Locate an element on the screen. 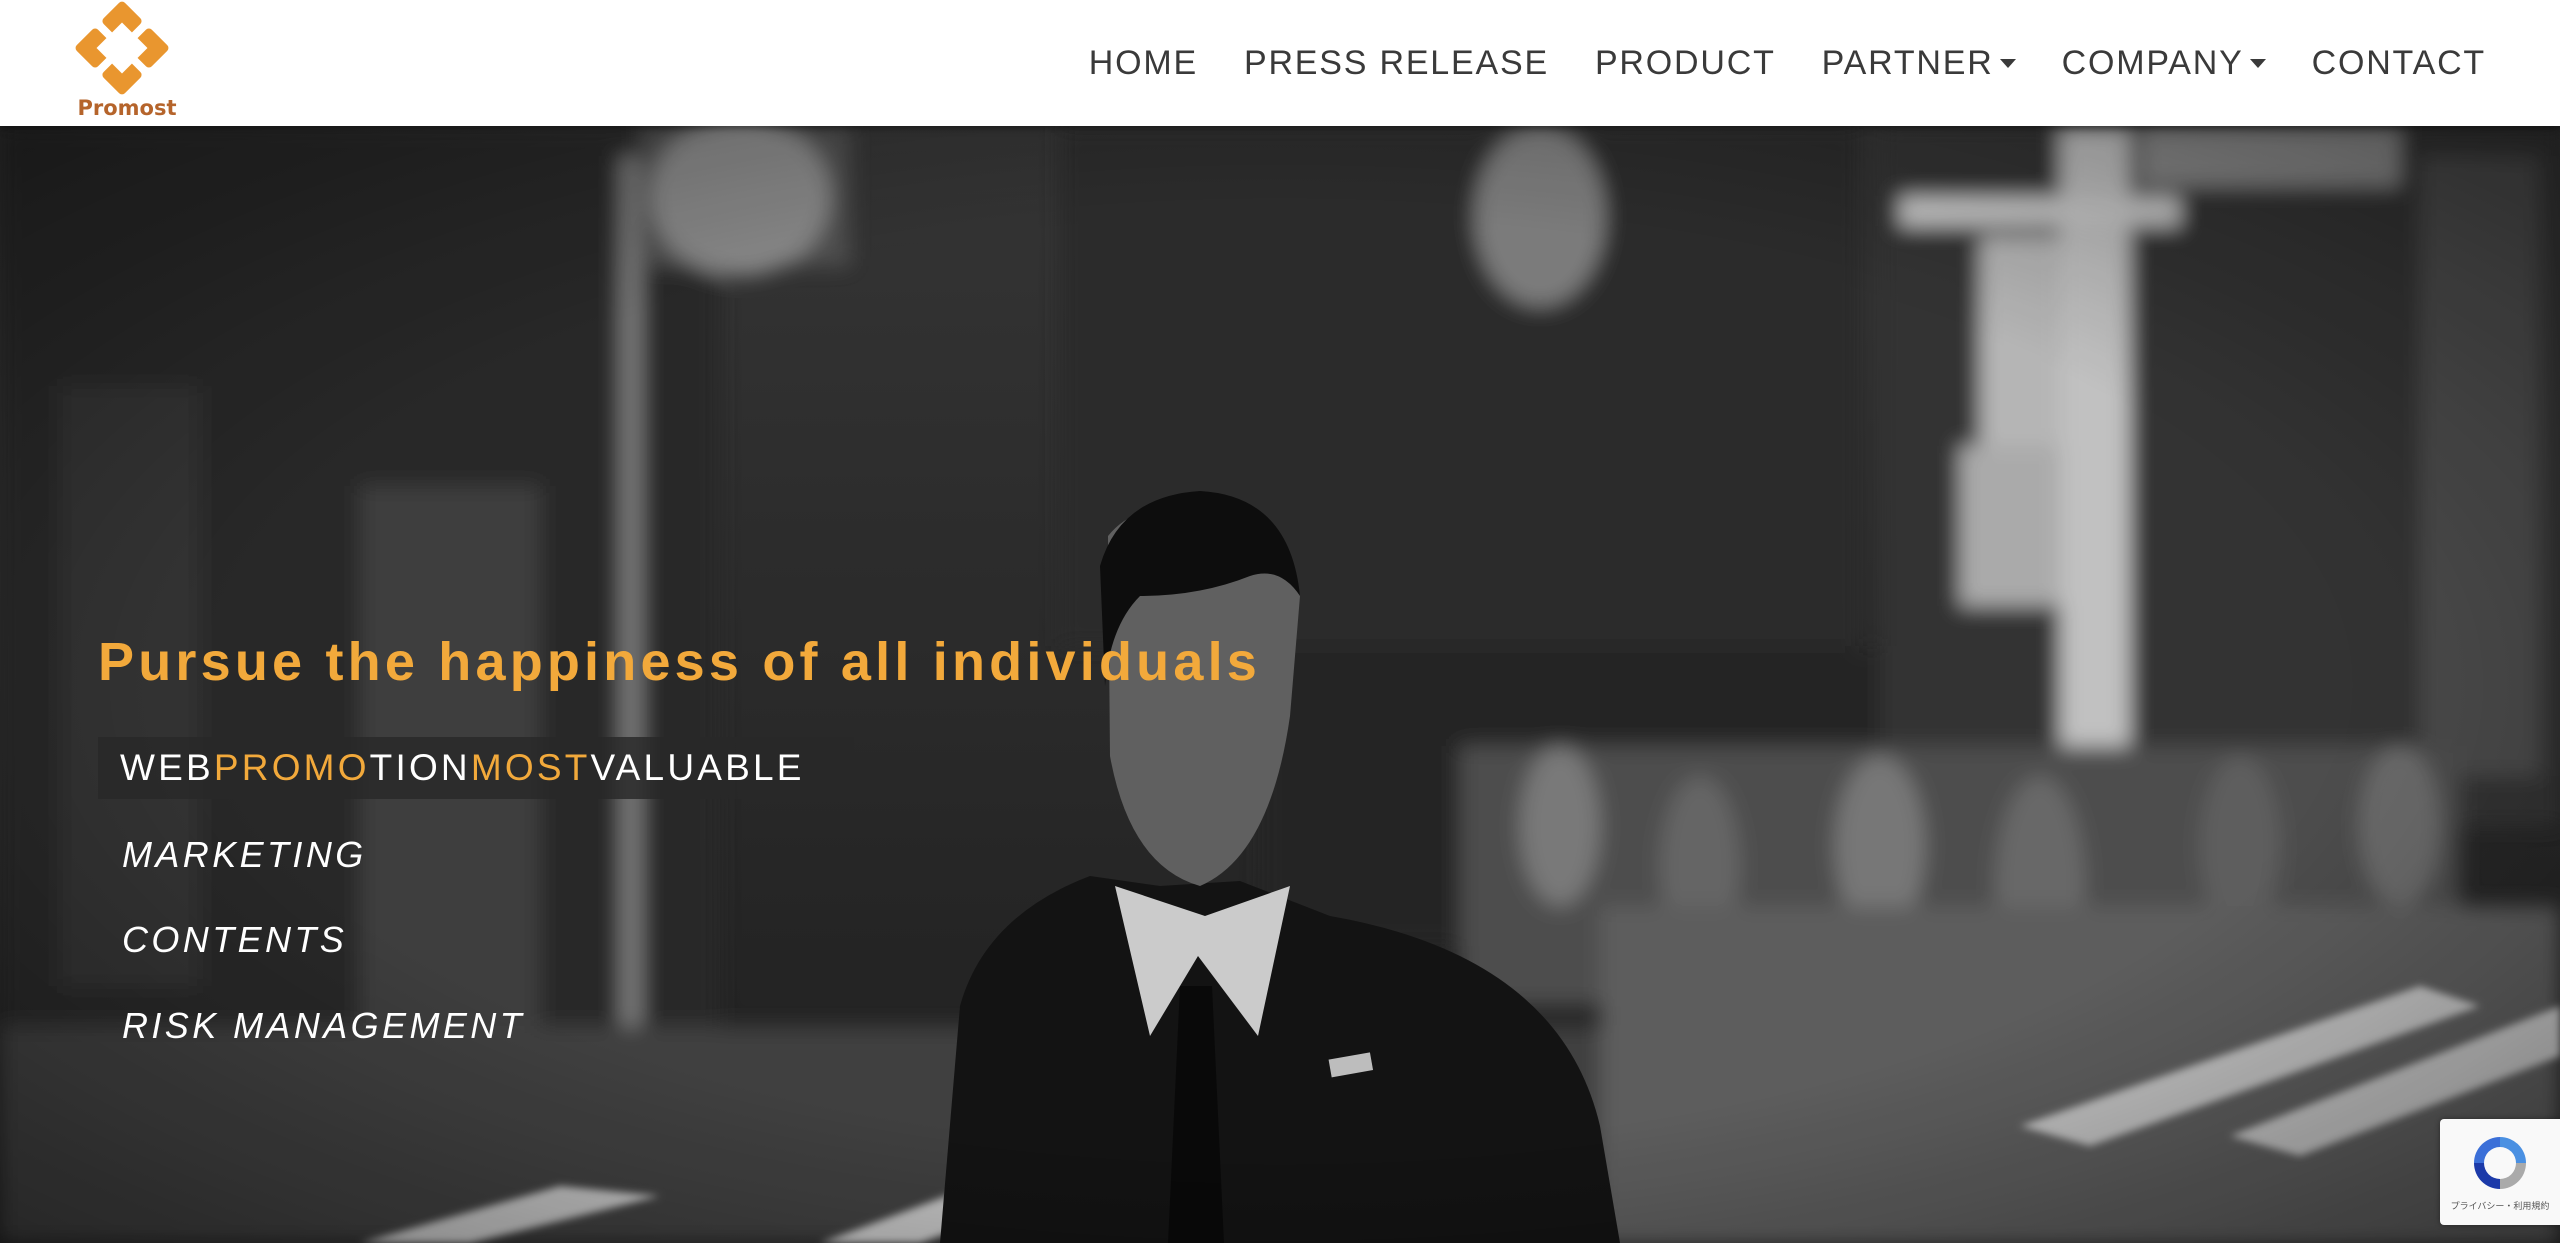  service-contents: CONTENTS is located at coordinates (234, 940).